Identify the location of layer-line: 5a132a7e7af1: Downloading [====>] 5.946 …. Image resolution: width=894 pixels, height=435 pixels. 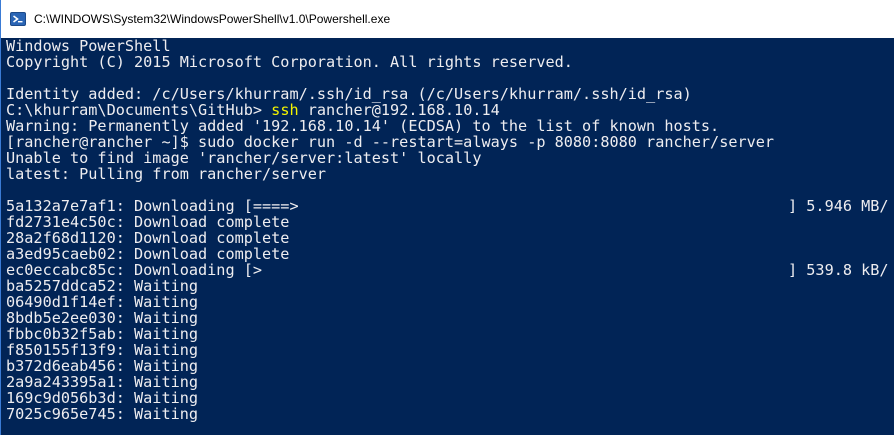
(450, 206).